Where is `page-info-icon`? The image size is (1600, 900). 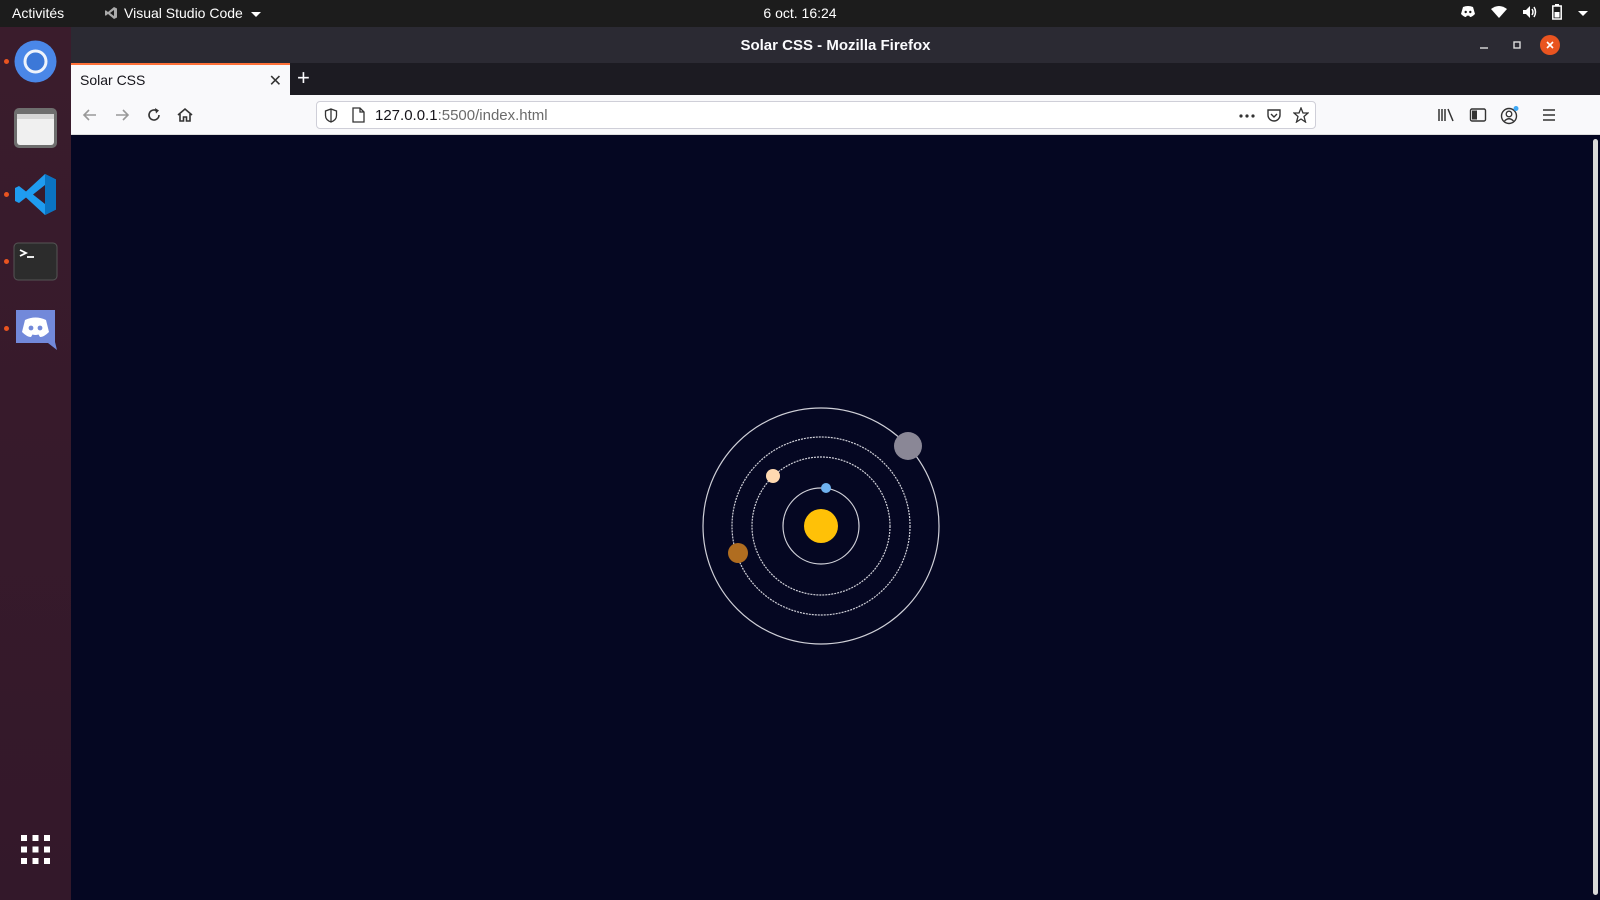 page-info-icon is located at coordinates (358, 115).